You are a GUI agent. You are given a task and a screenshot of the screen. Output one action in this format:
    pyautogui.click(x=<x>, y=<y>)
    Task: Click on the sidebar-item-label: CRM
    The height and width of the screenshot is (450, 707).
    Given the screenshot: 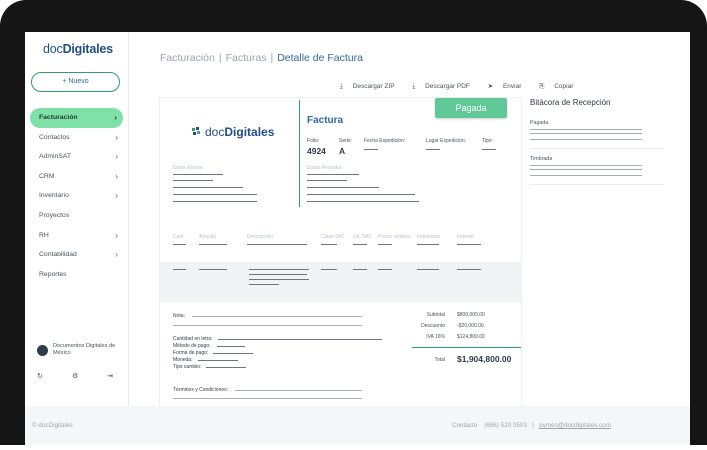 What is the action you would take?
    pyautogui.click(x=47, y=176)
    